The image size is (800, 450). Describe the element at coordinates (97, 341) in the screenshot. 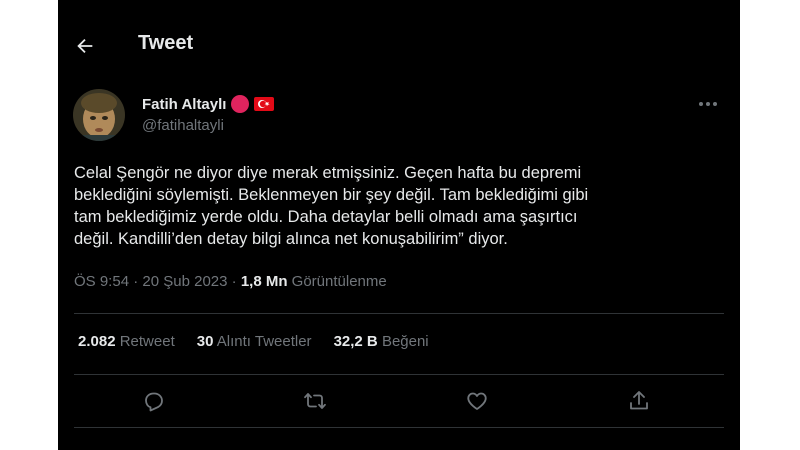

I see `retweets-count: 2.082` at that location.